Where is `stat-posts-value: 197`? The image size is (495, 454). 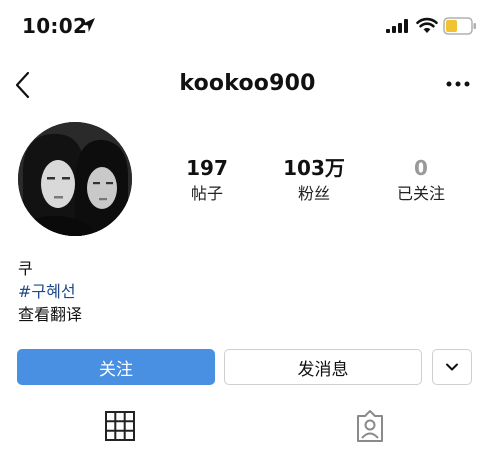
stat-posts-value: 197 is located at coordinates (207, 168).